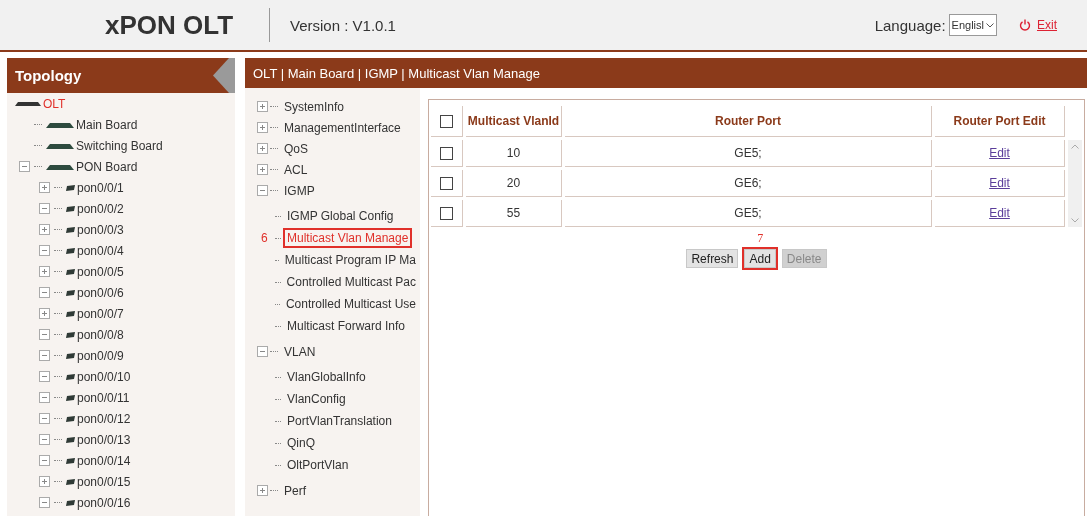 The height and width of the screenshot is (516, 1087). I want to click on menu-item: SystemInfo, so click(314, 106).